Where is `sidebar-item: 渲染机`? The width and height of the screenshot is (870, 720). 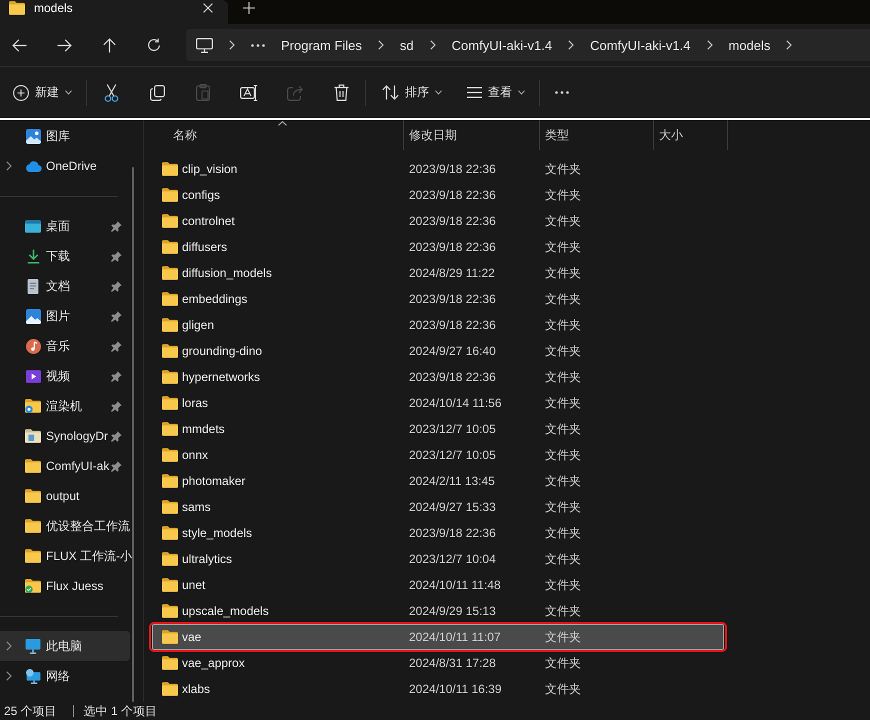 sidebar-item: 渲染机 is located at coordinates (65, 406).